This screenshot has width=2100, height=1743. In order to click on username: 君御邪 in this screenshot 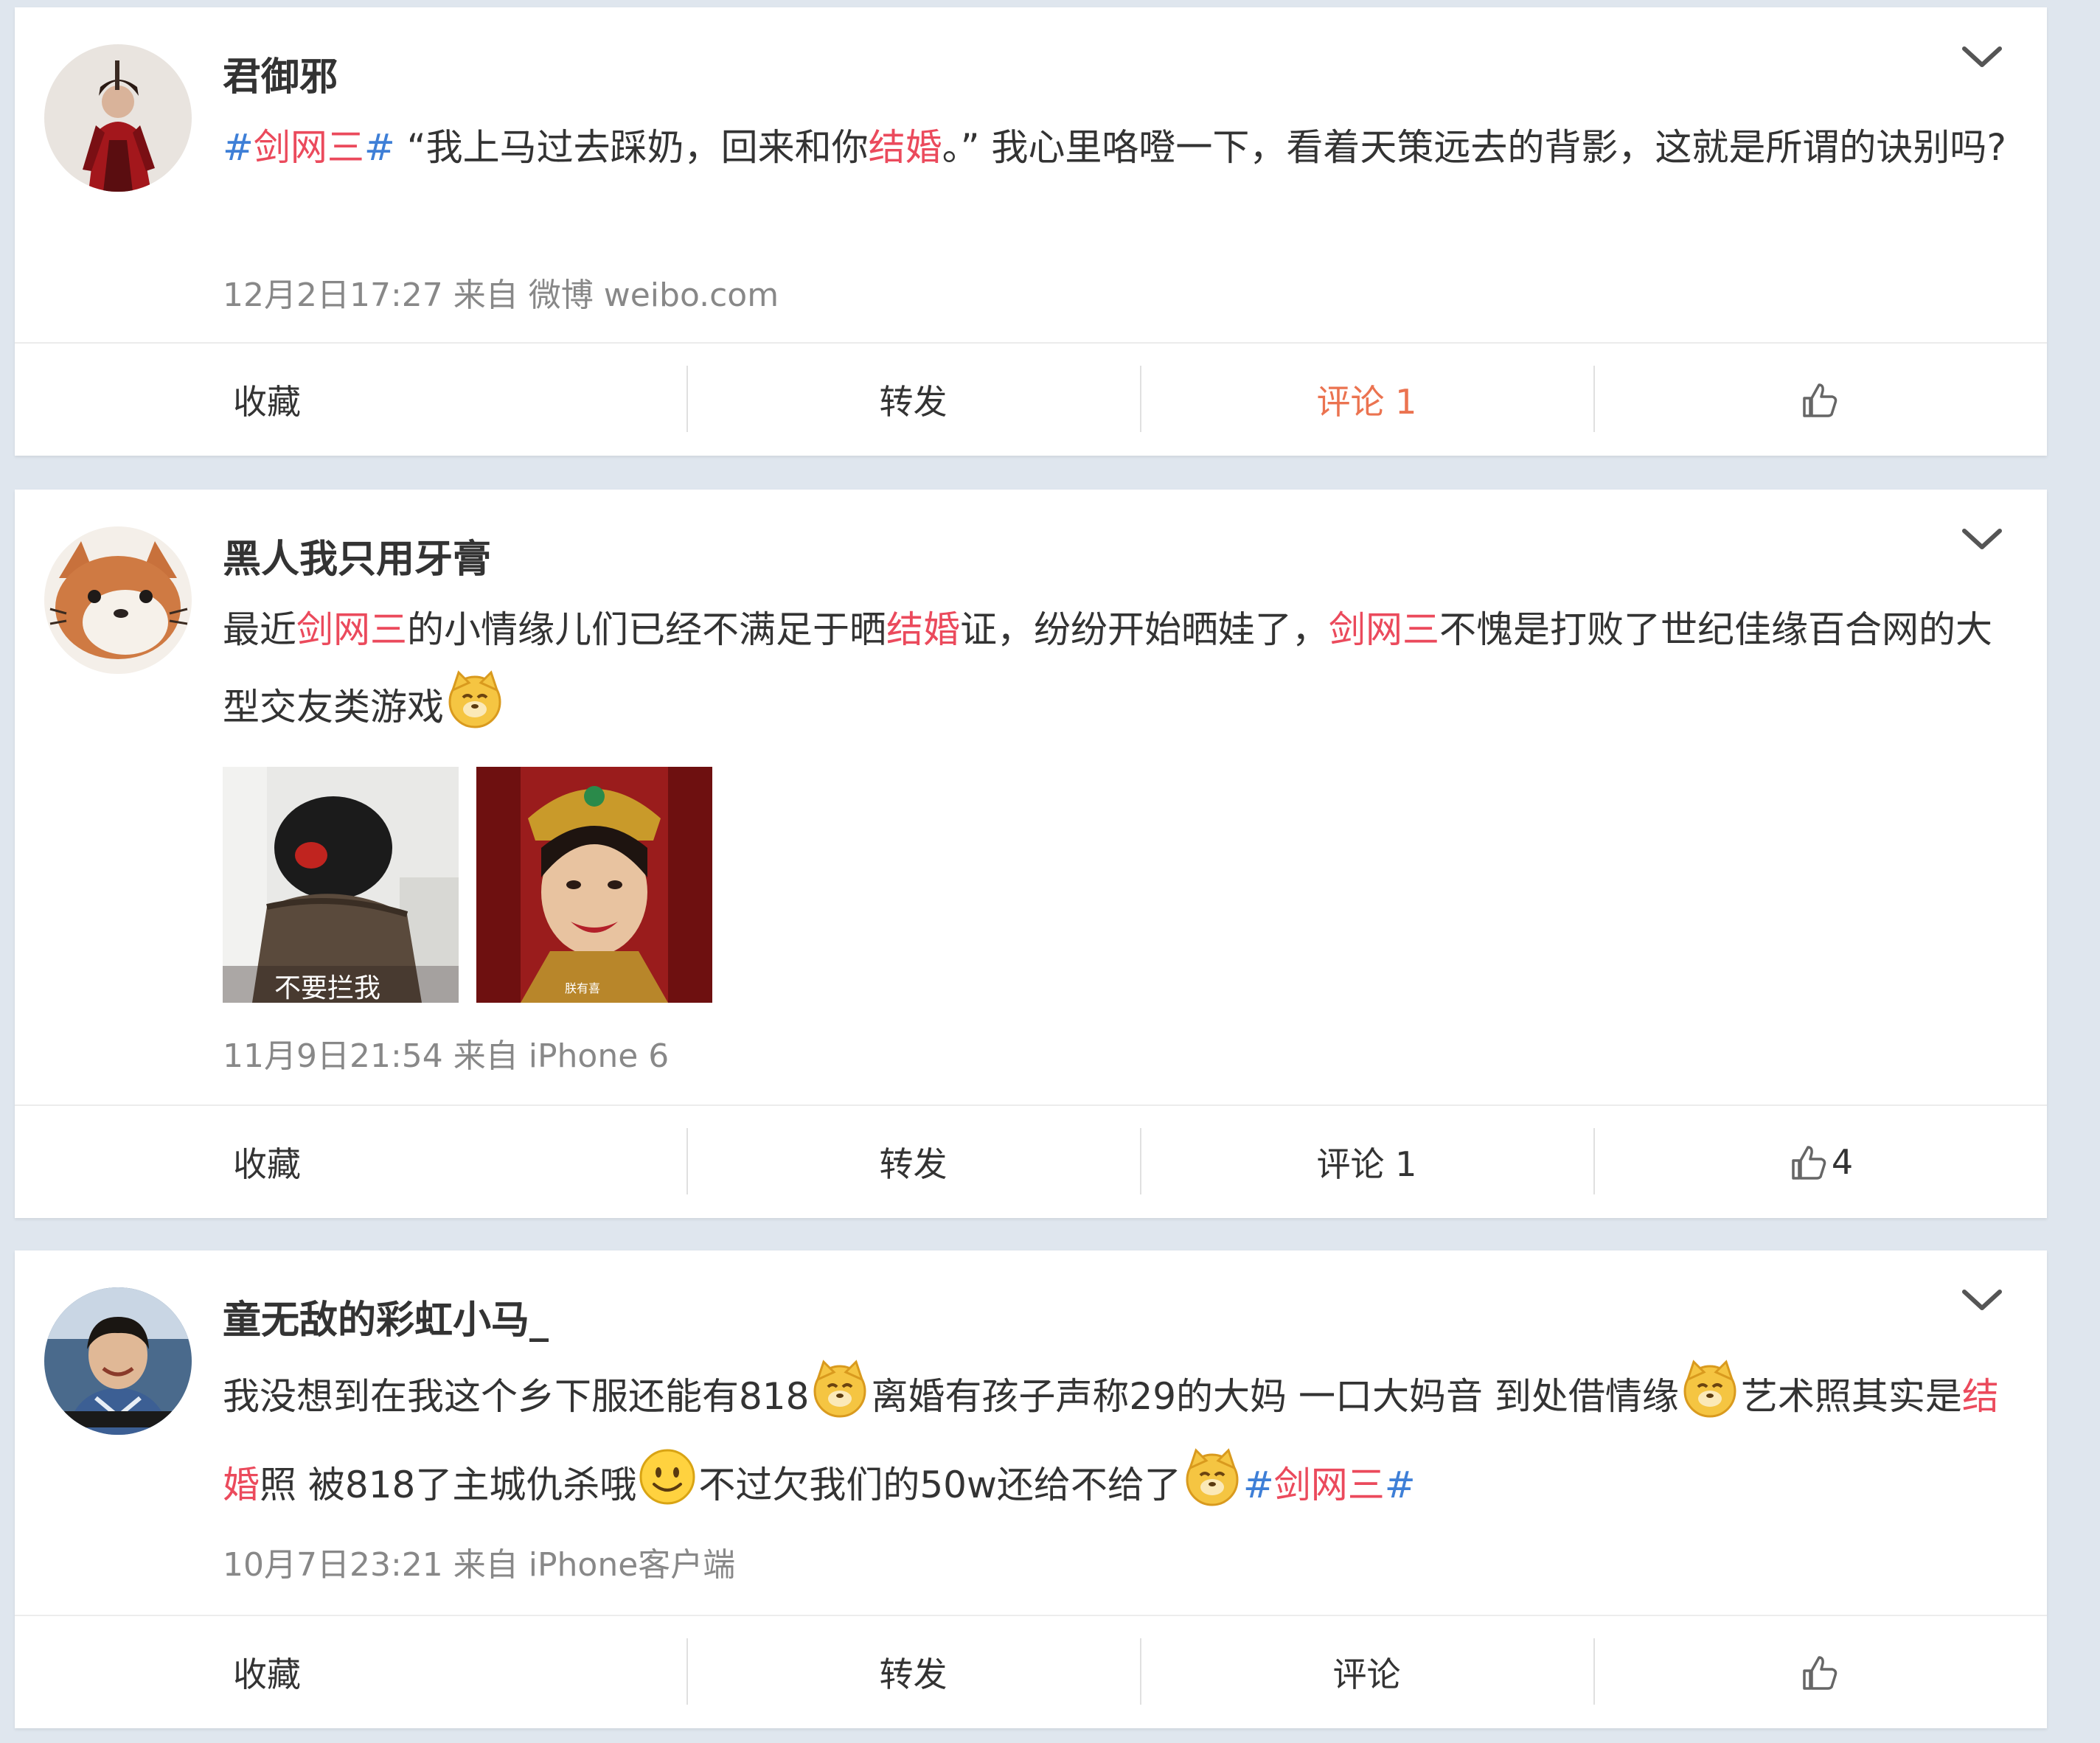, I will do `click(281, 73)`.